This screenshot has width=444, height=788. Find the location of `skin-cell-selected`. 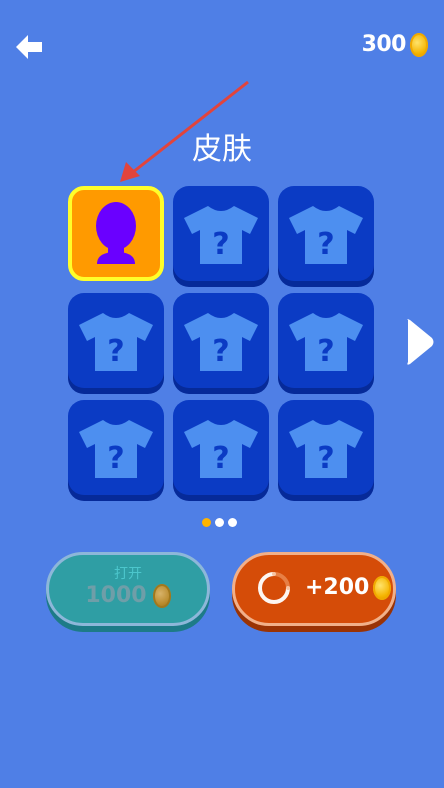

skin-cell-selected is located at coordinates (116, 233).